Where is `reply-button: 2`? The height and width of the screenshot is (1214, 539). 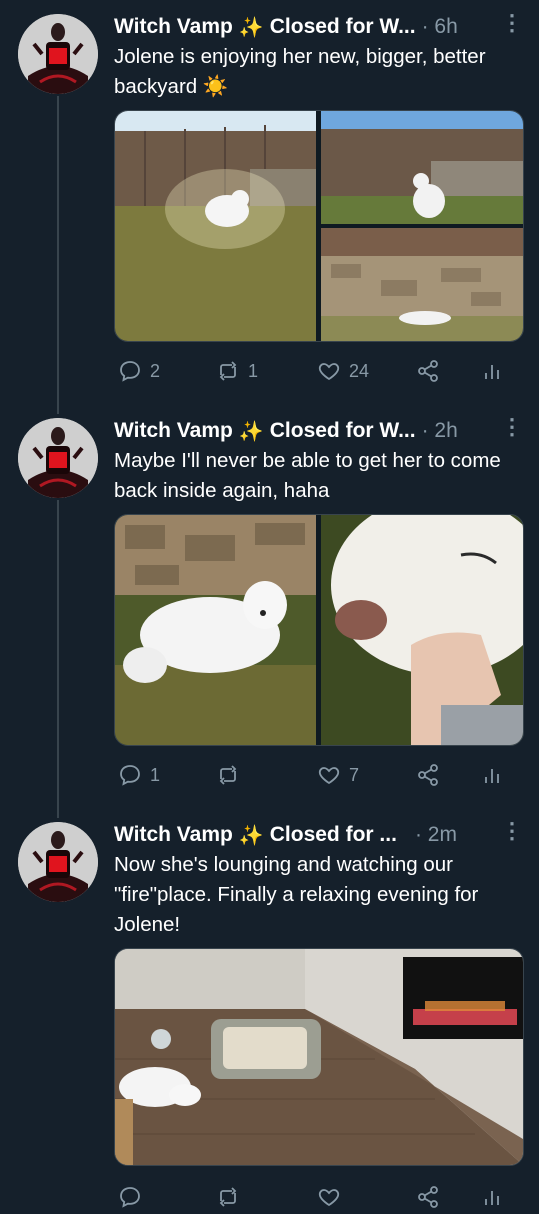 reply-button: 2 is located at coordinates (139, 371).